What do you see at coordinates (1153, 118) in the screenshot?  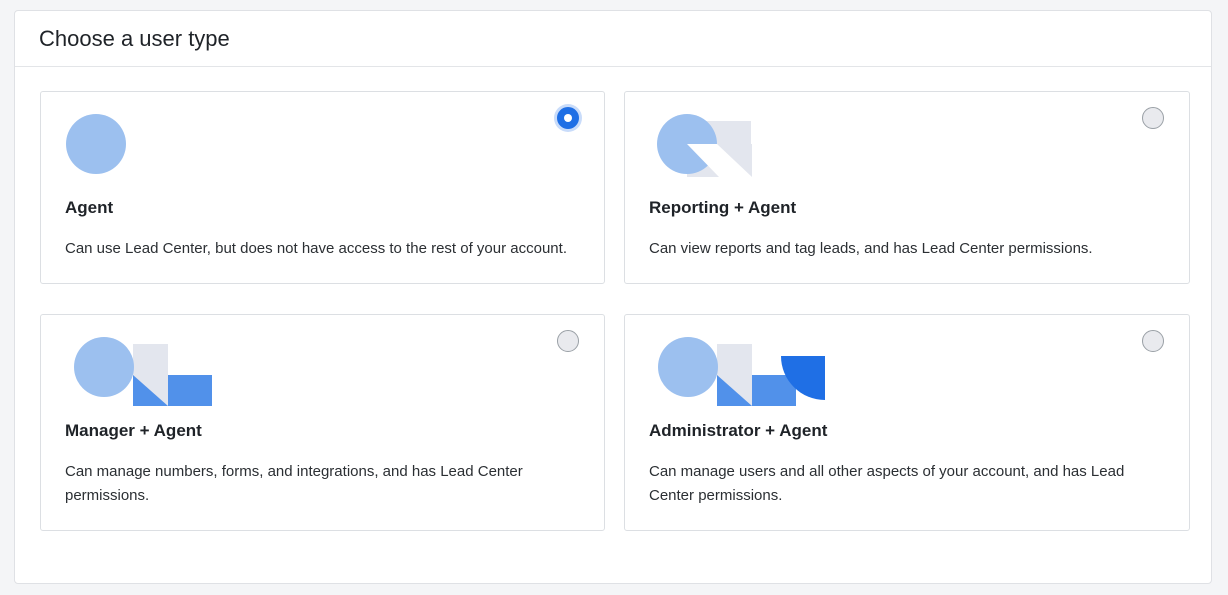 I see `radio-reporting-agent` at bounding box center [1153, 118].